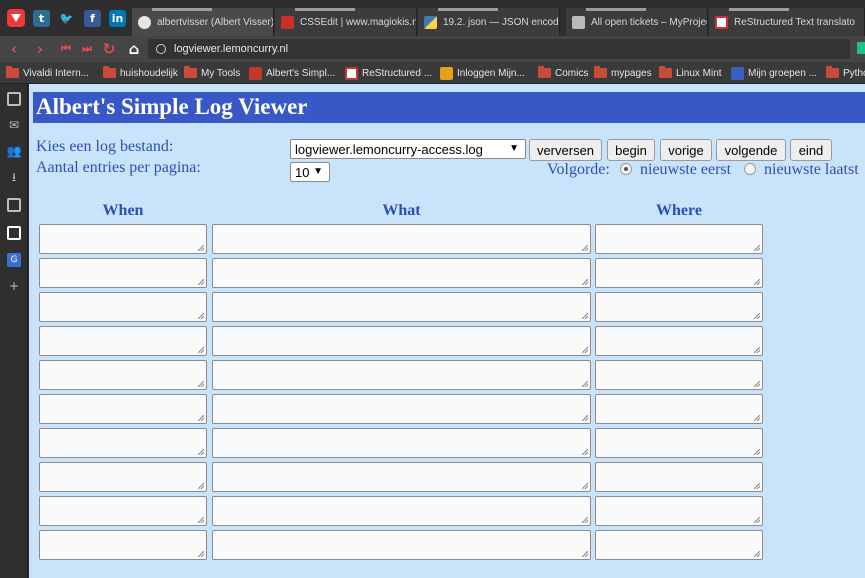  What do you see at coordinates (686, 150) in the screenshot?
I see `previous-button: vorige` at bounding box center [686, 150].